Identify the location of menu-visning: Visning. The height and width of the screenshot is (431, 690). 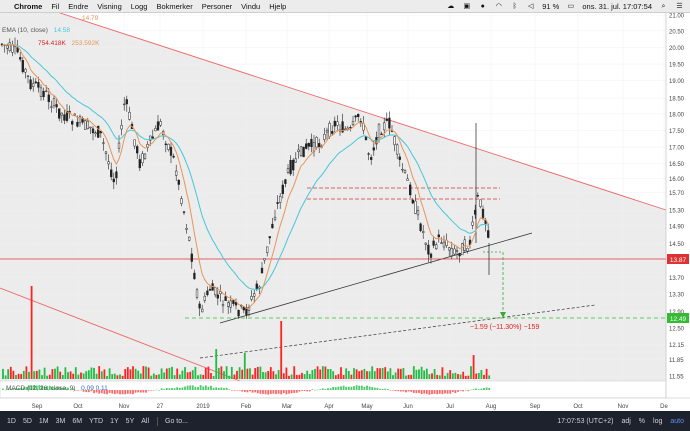
(109, 6).